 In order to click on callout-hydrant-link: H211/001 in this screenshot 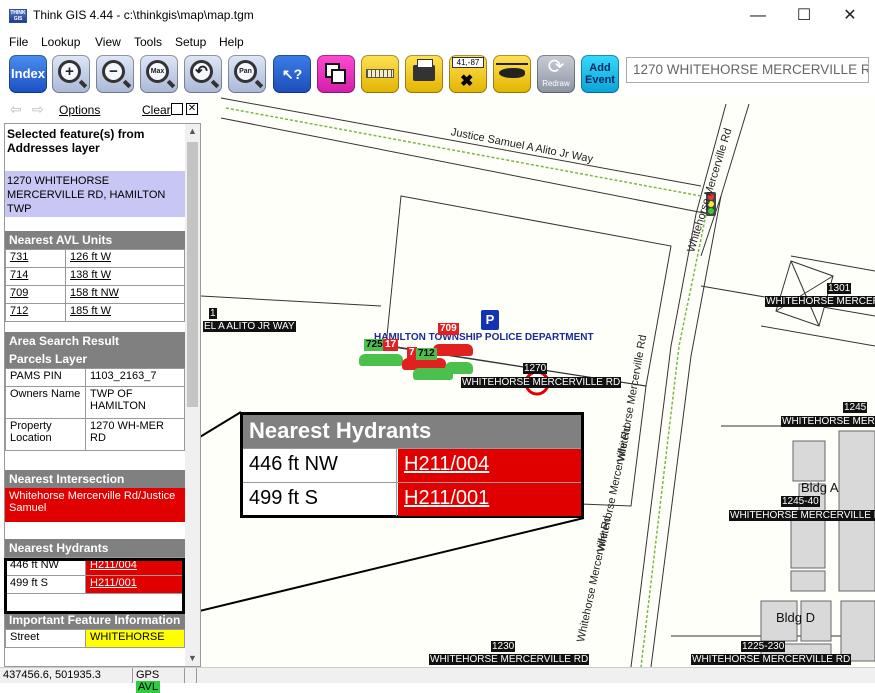, I will do `click(489, 499)`.